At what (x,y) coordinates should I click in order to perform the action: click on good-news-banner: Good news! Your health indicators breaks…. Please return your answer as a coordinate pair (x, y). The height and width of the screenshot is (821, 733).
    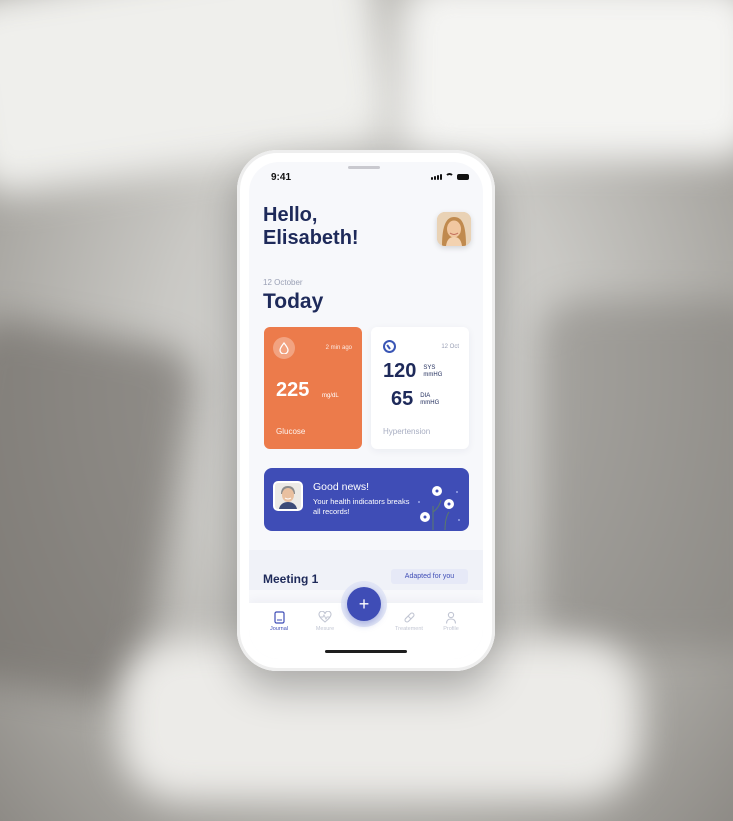
    Looking at the image, I should click on (366, 499).